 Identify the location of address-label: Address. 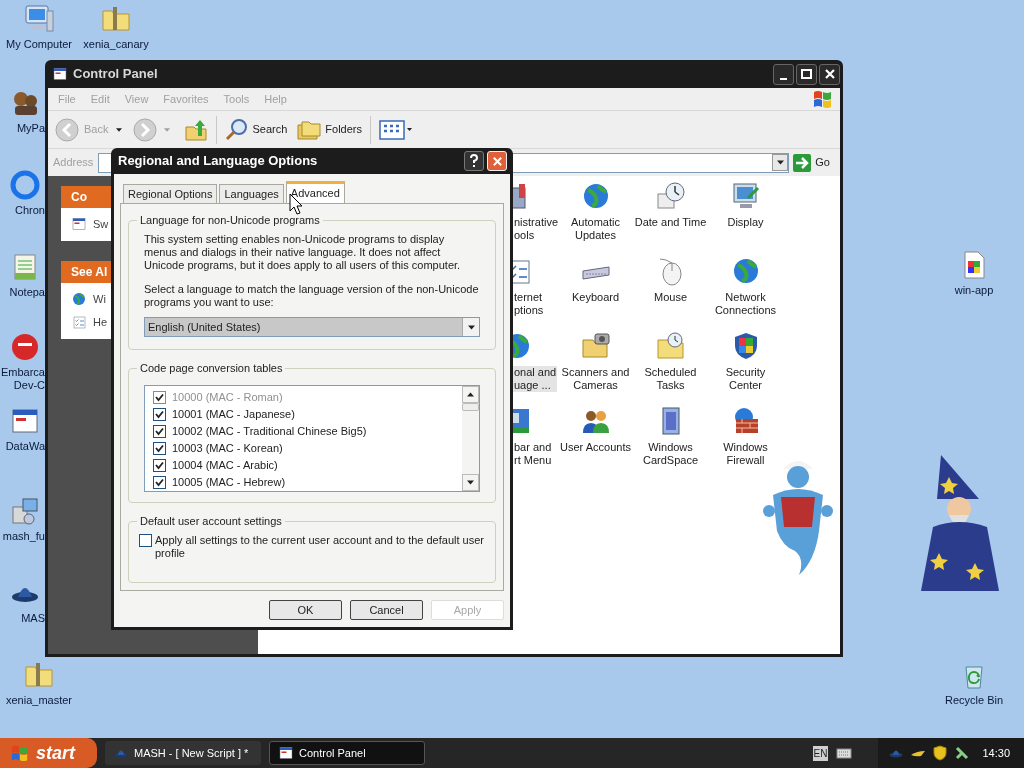
(73, 163).